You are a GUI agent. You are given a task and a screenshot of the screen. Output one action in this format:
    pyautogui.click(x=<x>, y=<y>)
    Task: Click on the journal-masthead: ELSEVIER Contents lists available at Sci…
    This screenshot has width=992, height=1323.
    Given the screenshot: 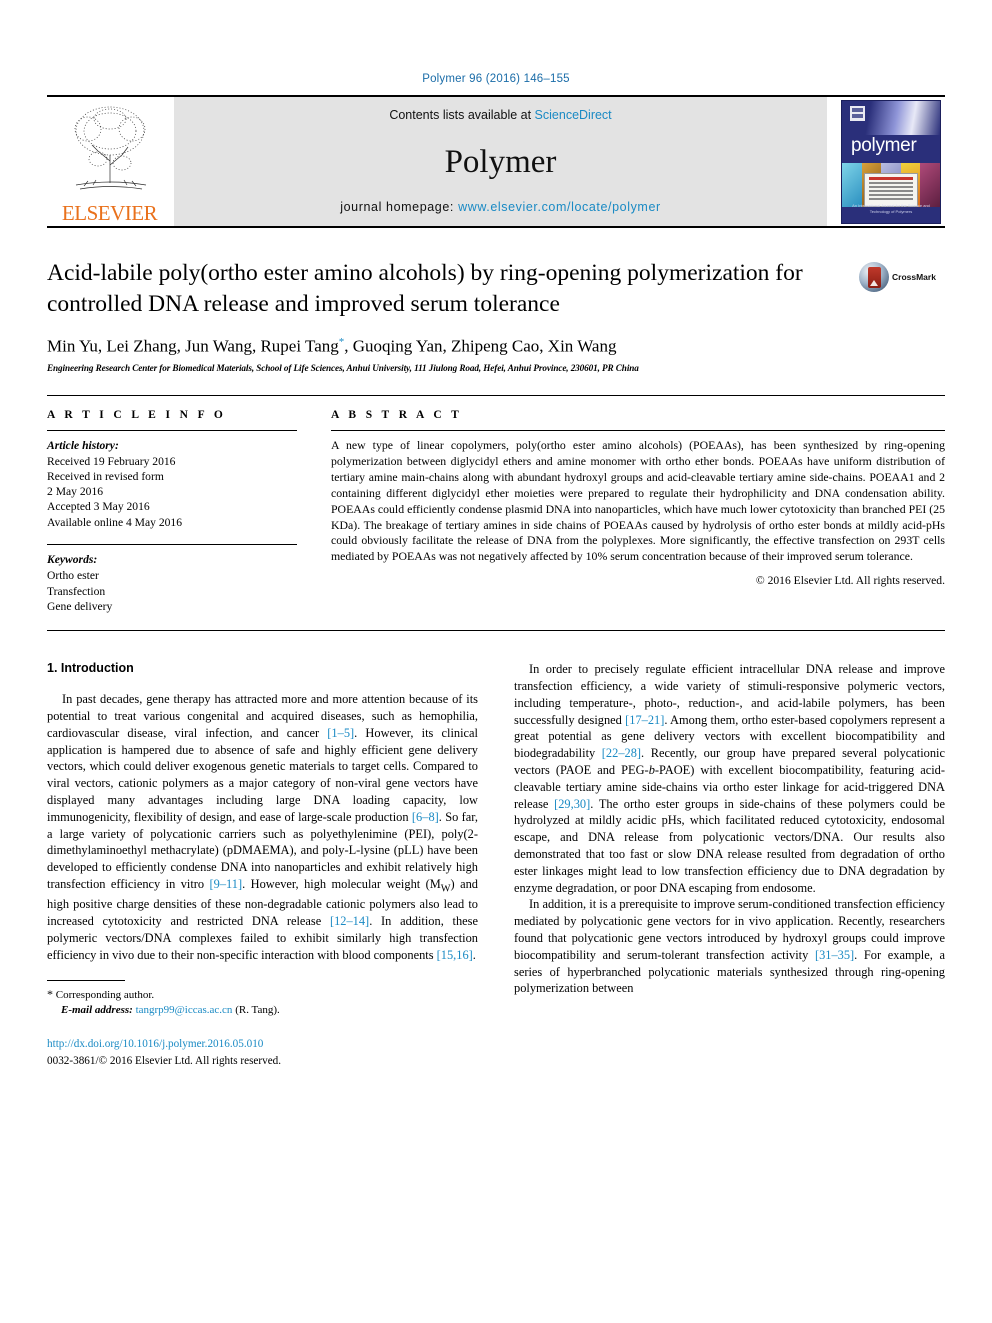 What is the action you would take?
    pyautogui.click(x=496, y=160)
    